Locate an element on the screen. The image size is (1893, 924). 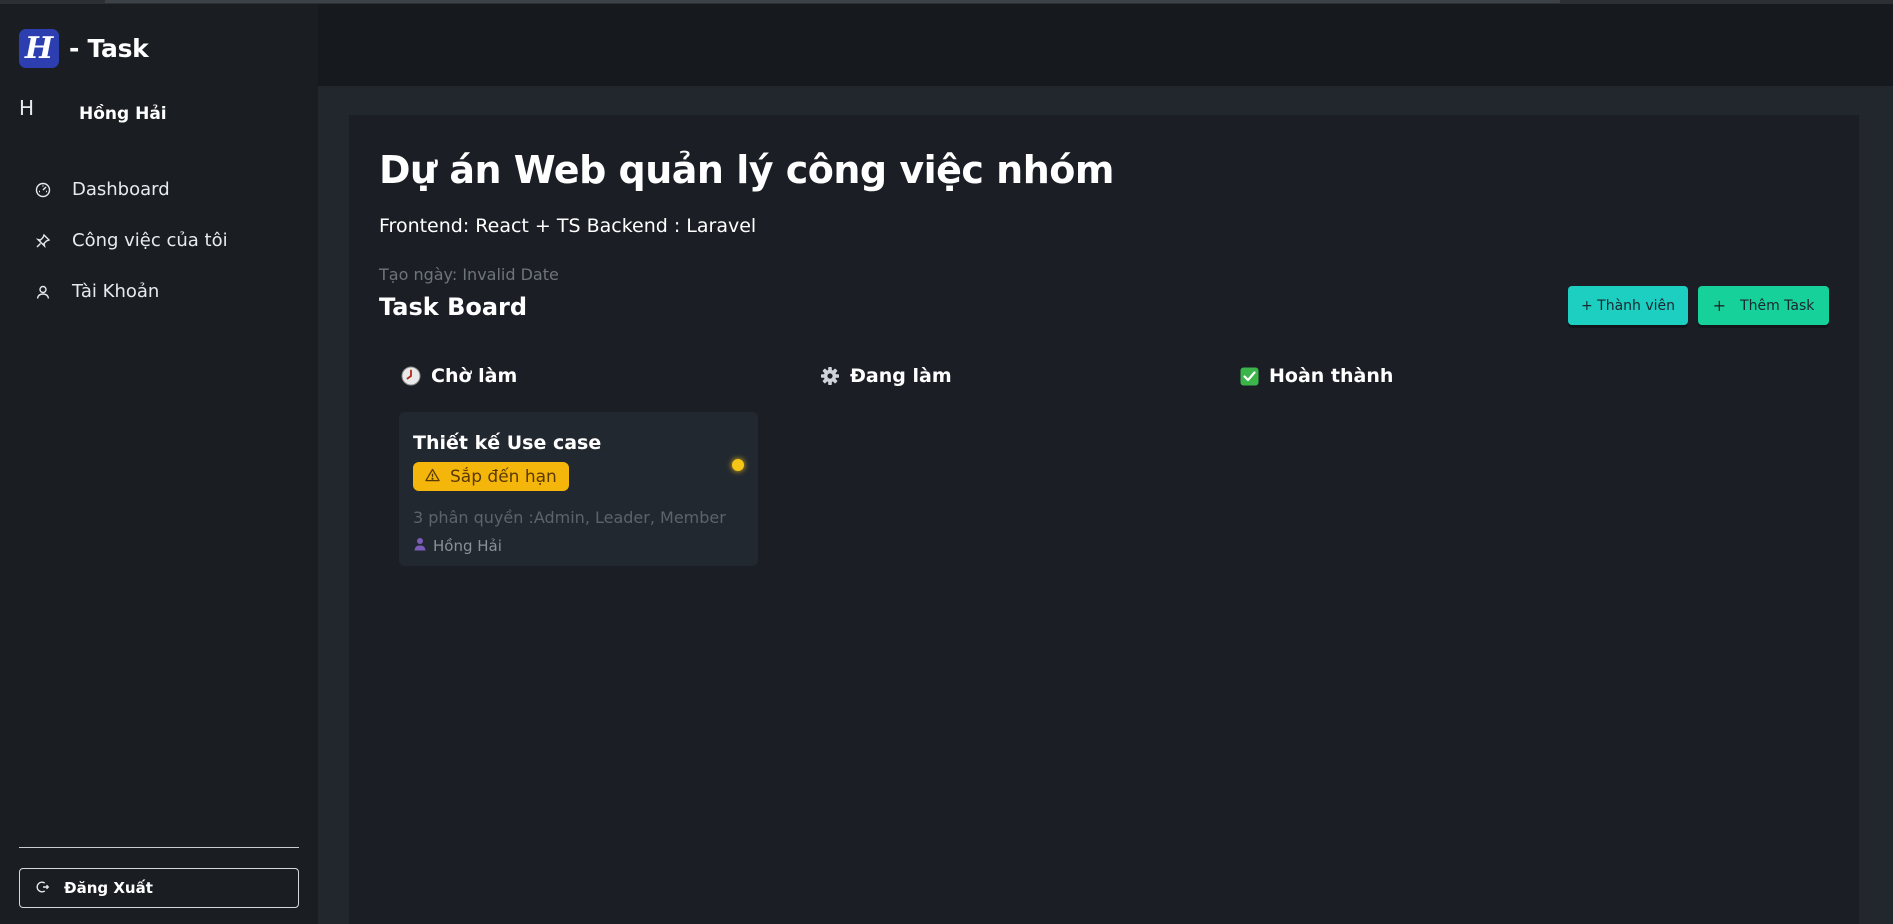
person-icon is located at coordinates (420, 545).